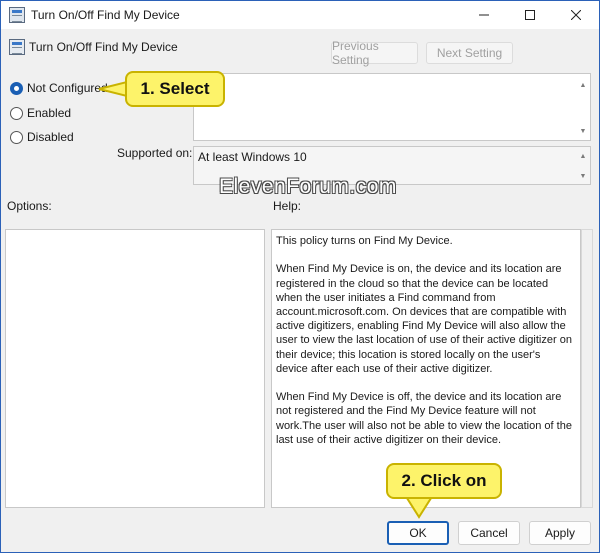 The width and height of the screenshot is (600, 553). I want to click on cancel-label: Cancel, so click(489, 533).